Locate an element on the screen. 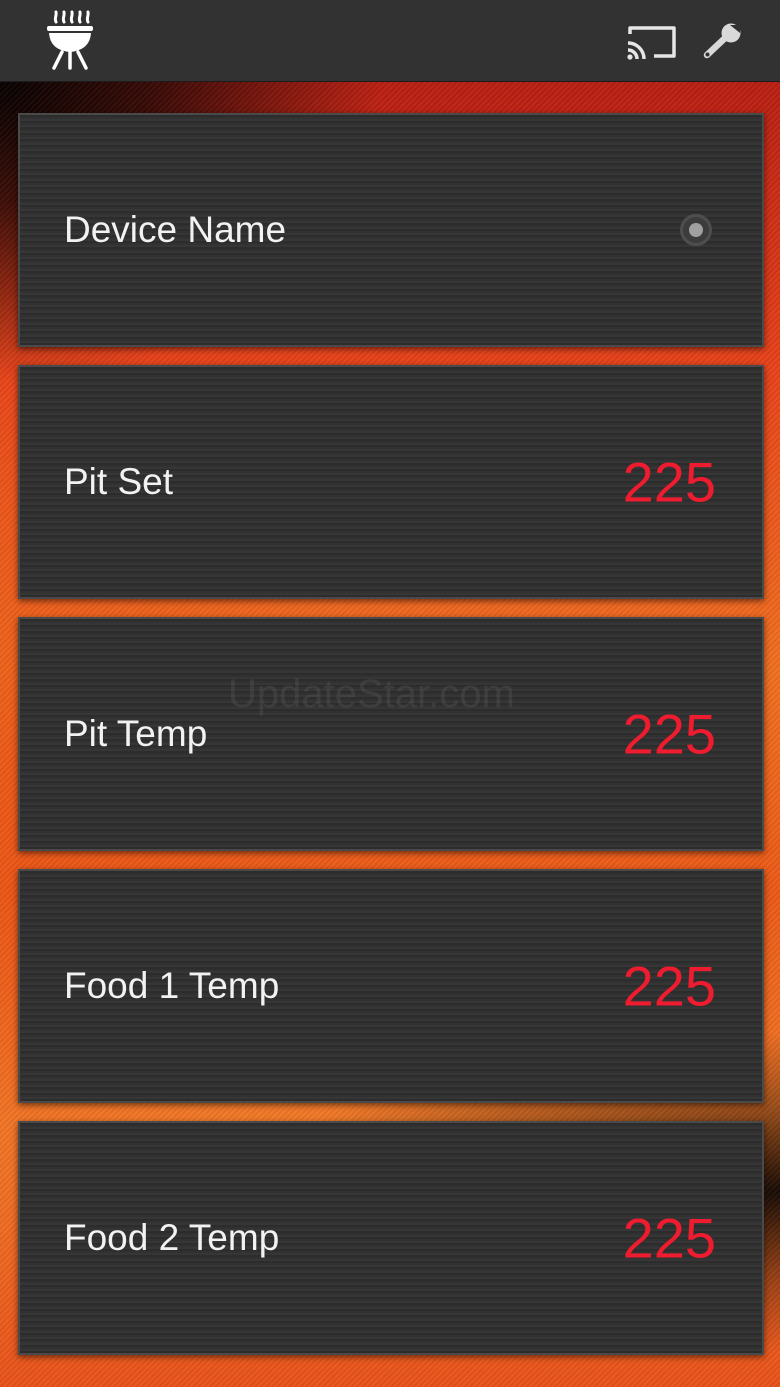 The height and width of the screenshot is (1387, 780). pit-temp-label: Pit Temp is located at coordinates (136, 733).